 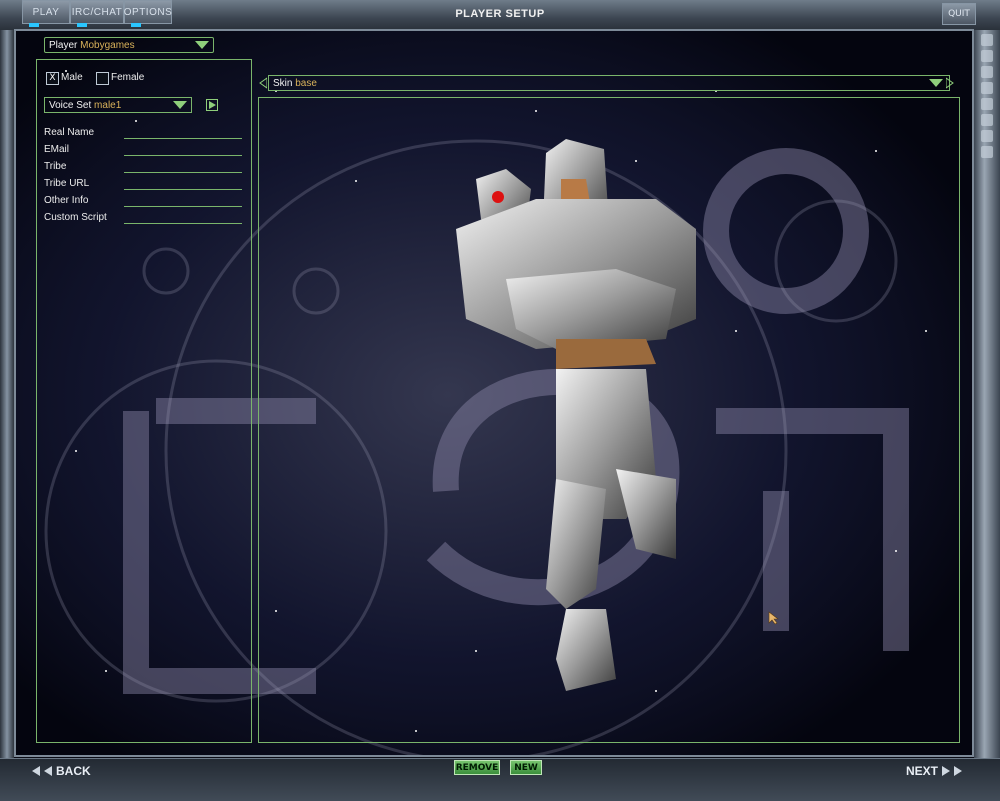 What do you see at coordinates (526, 767) in the screenshot?
I see `new-button: NEW` at bounding box center [526, 767].